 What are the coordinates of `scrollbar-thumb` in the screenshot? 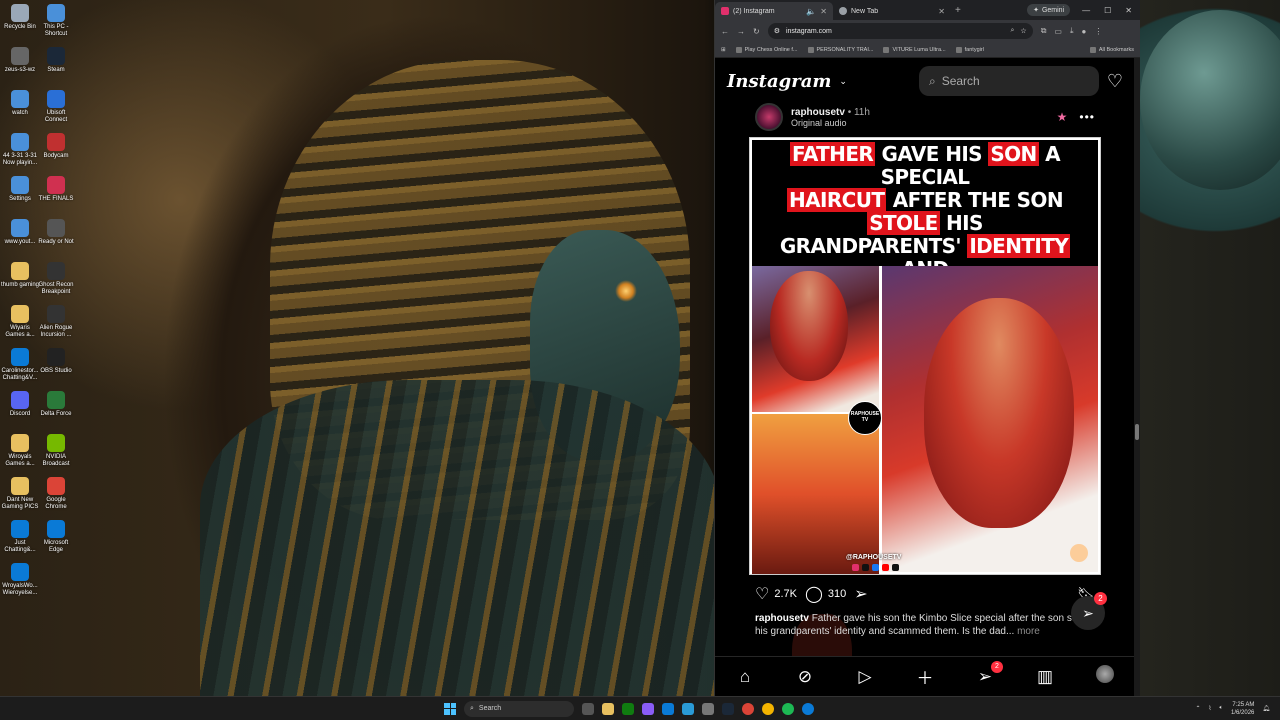 It's located at (1137, 432).